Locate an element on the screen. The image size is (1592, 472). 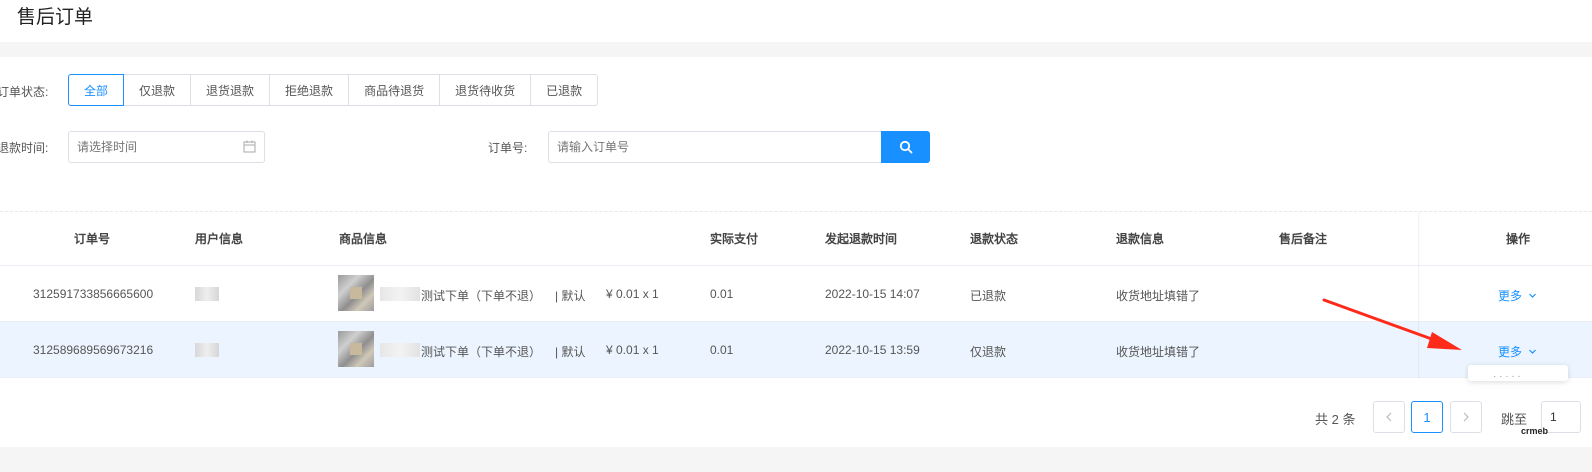
header-refund-info: 退款信息 is located at coordinates (1140, 239).